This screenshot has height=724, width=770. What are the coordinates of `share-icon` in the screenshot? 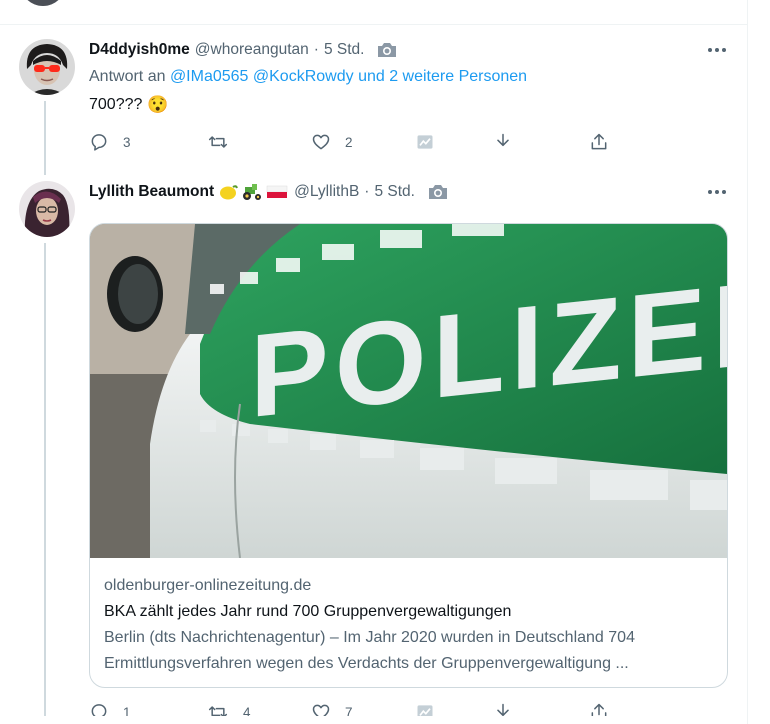 It's located at (599, 141).